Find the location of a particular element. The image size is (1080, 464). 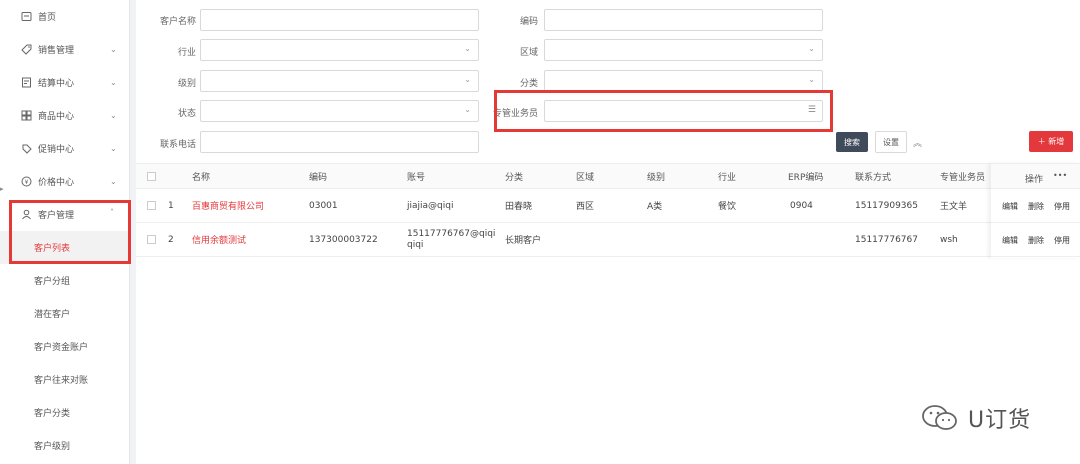

price-icon: ¥ is located at coordinates (26, 181).